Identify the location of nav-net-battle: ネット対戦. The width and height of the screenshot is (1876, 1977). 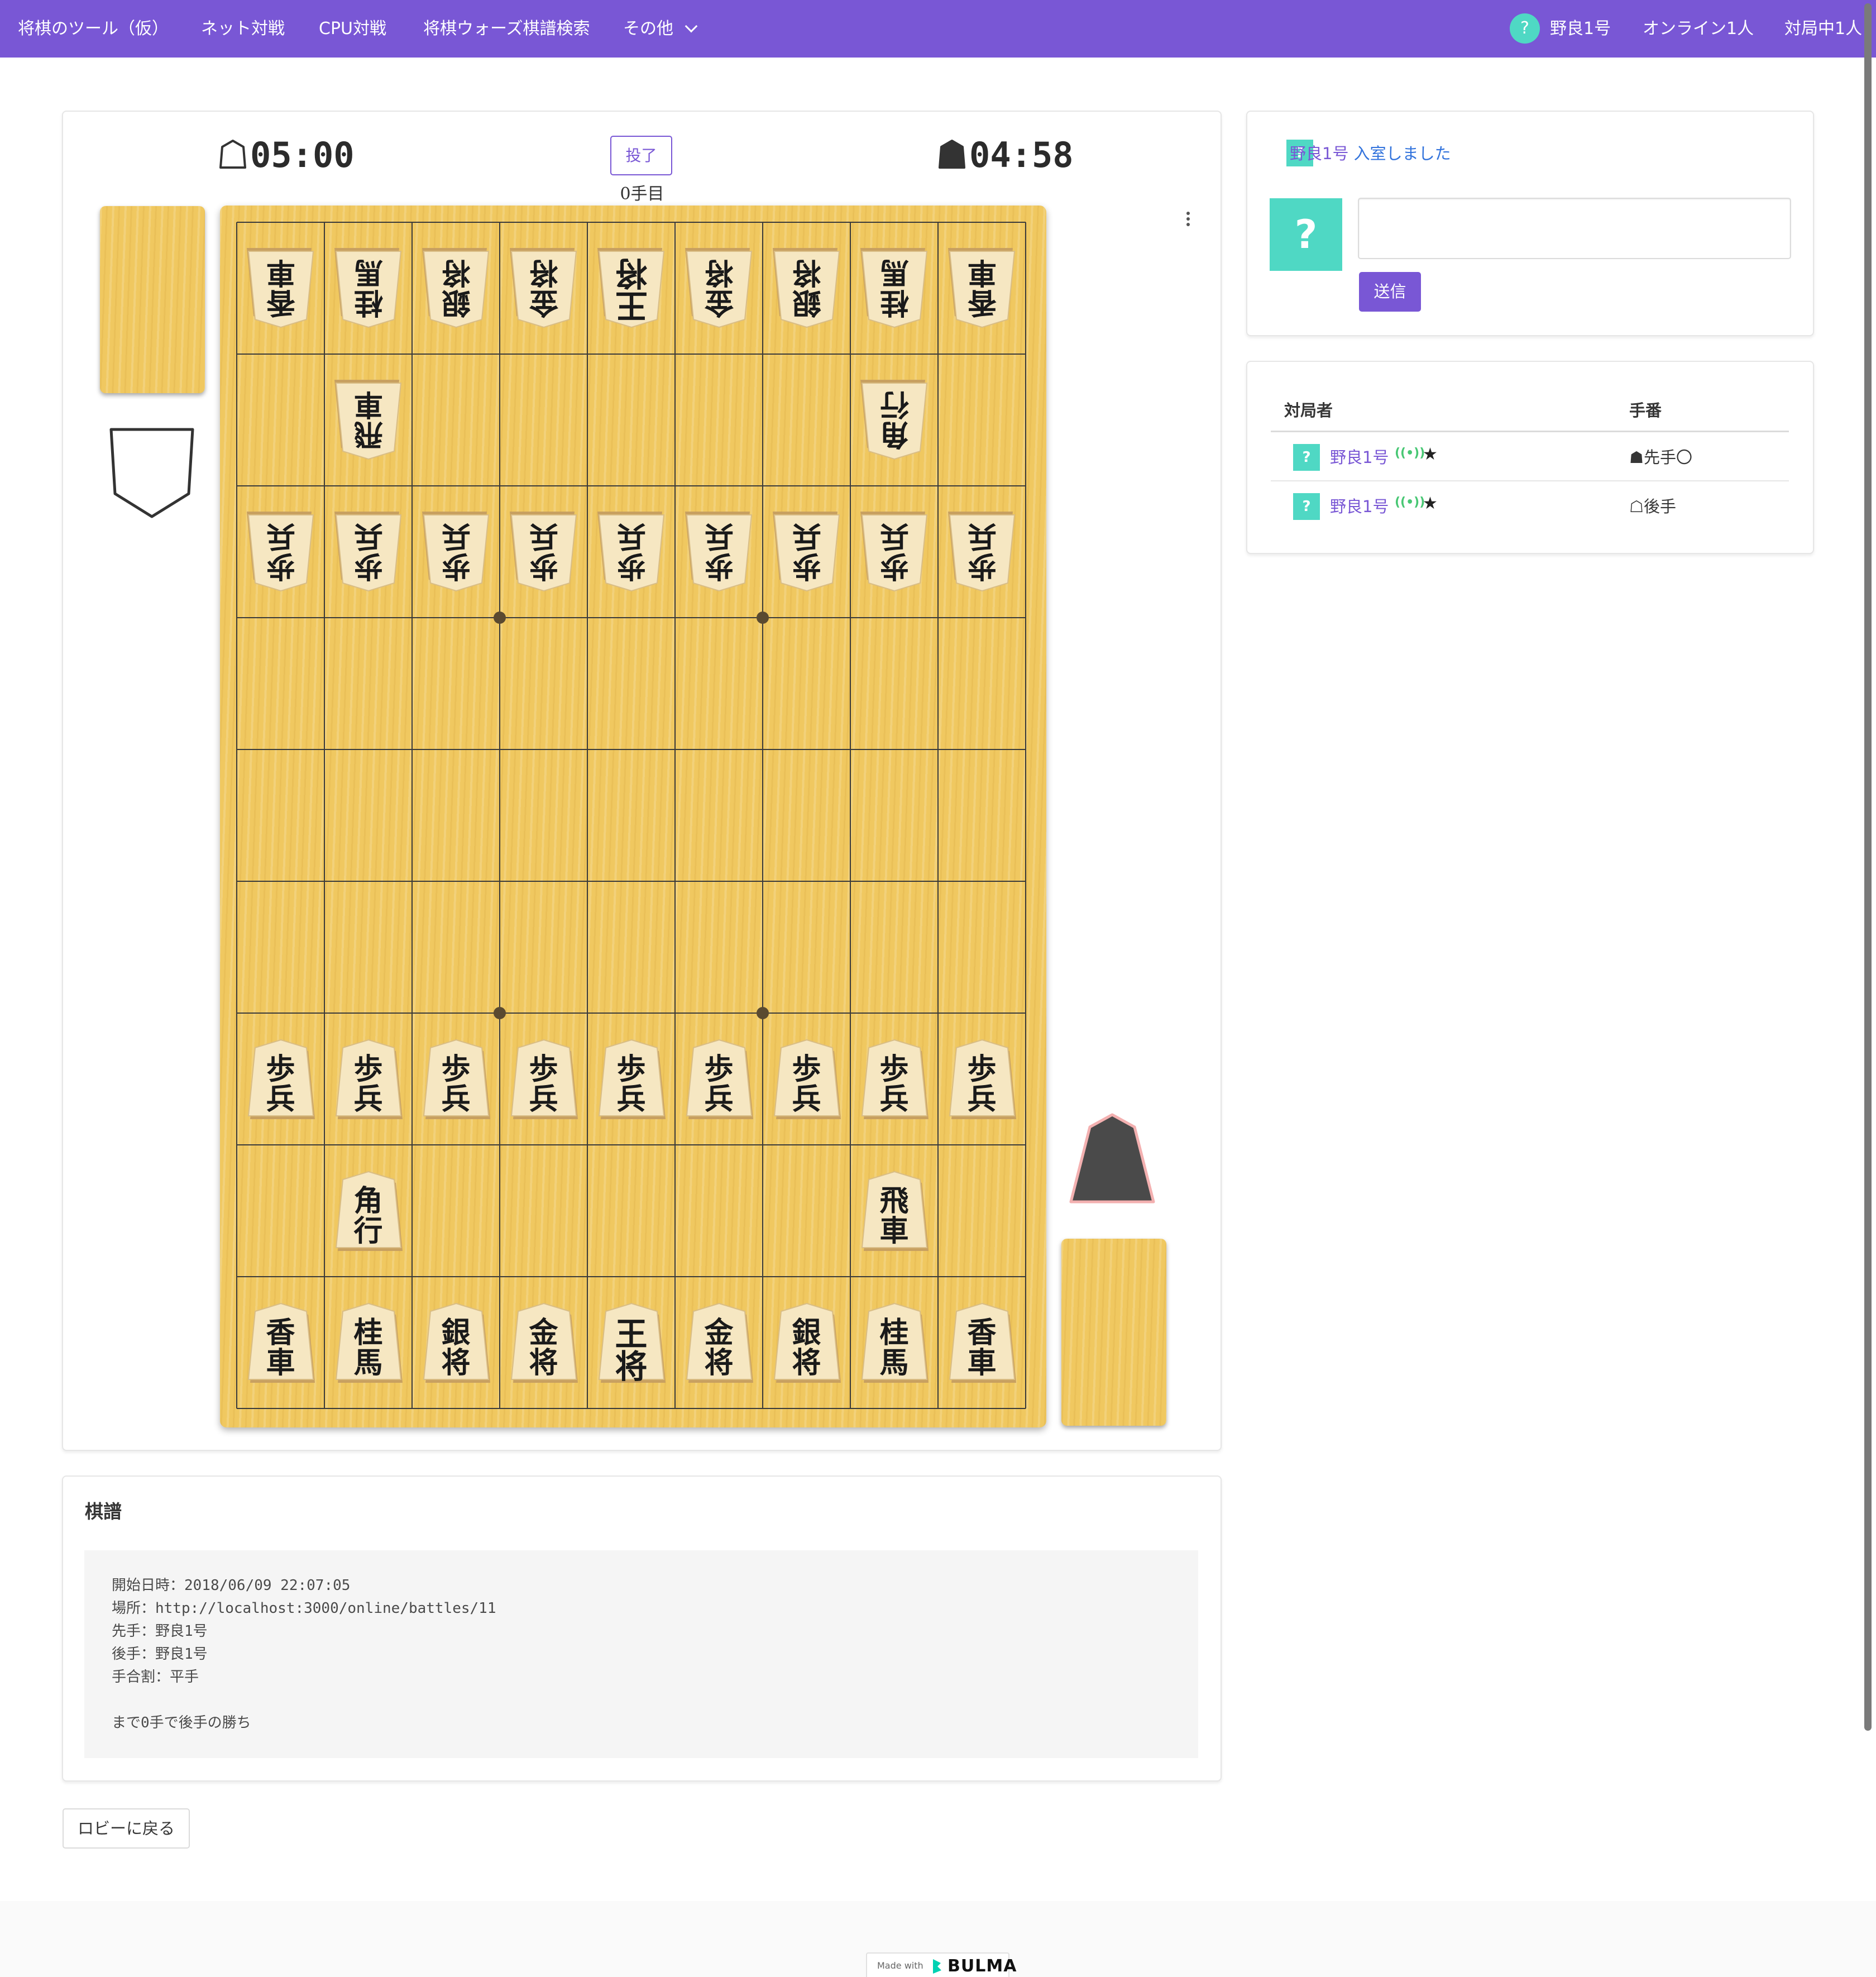
(243, 29).